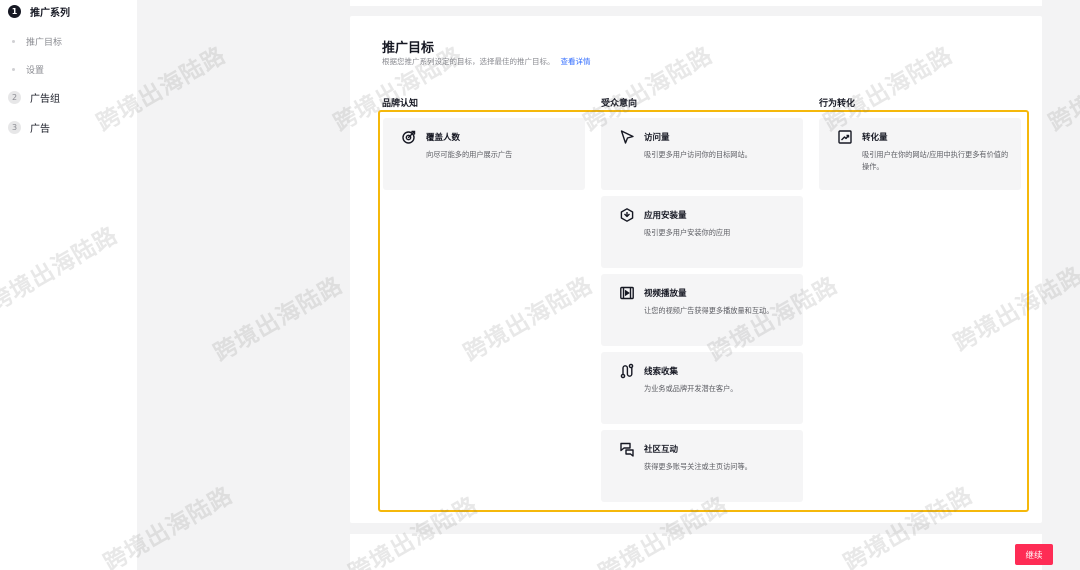 The image size is (1080, 570). I want to click on objective-card-app-install: 应用安装量 吸引更多用户安装你的应用, so click(702, 232).